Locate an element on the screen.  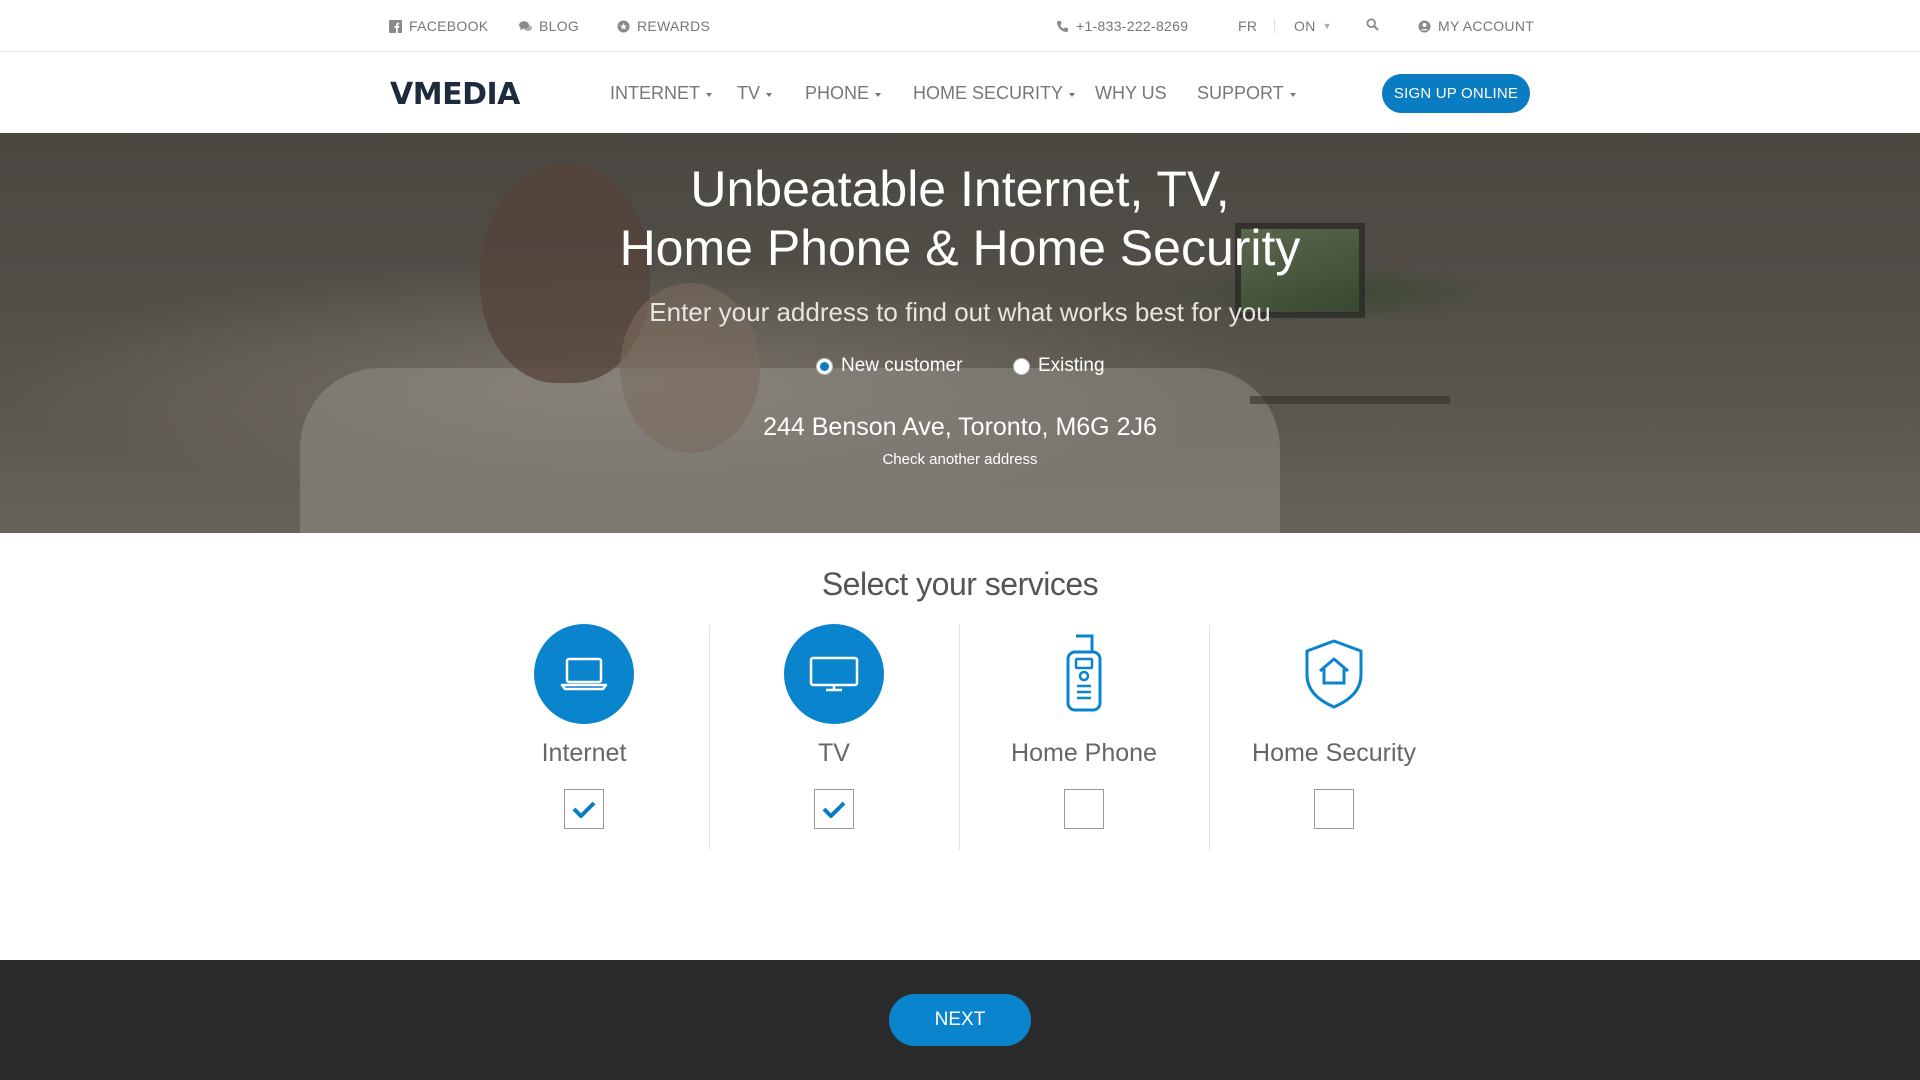
radio-new-customer: New customer is located at coordinates (889, 366).